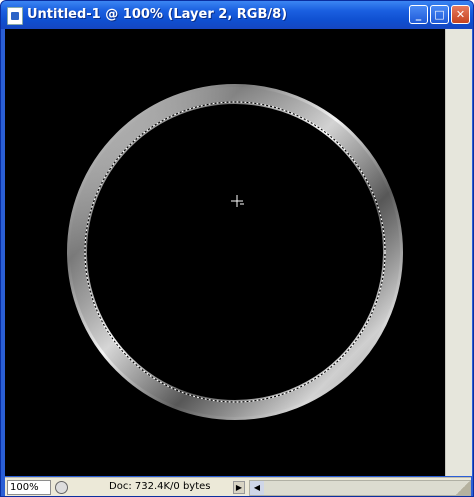 Image resolution: width=474 pixels, height=497 pixels. What do you see at coordinates (160, 486) in the screenshot?
I see `document-size-info: Doc: 732.4K/0 bytes` at bounding box center [160, 486].